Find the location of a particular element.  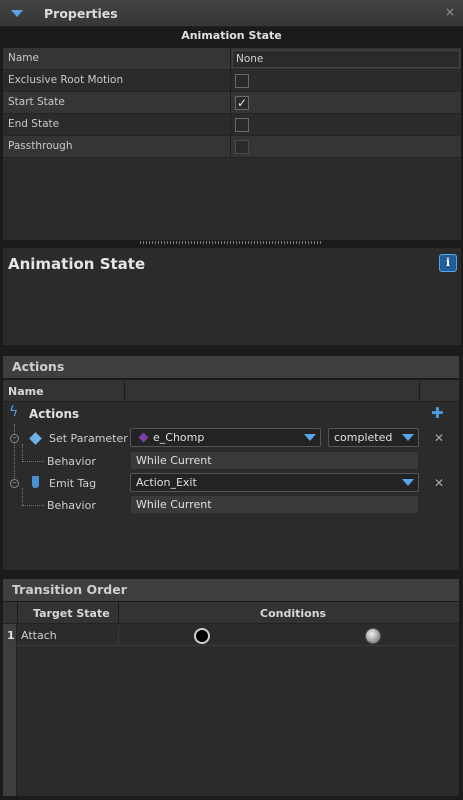

transition-column-header: Target State Conditions is located at coordinates (231, 613).